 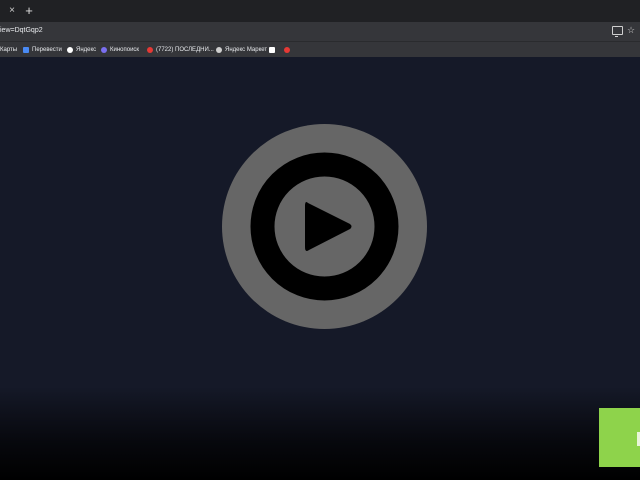 I want to click on document-icon, so click(x=272, y=49).